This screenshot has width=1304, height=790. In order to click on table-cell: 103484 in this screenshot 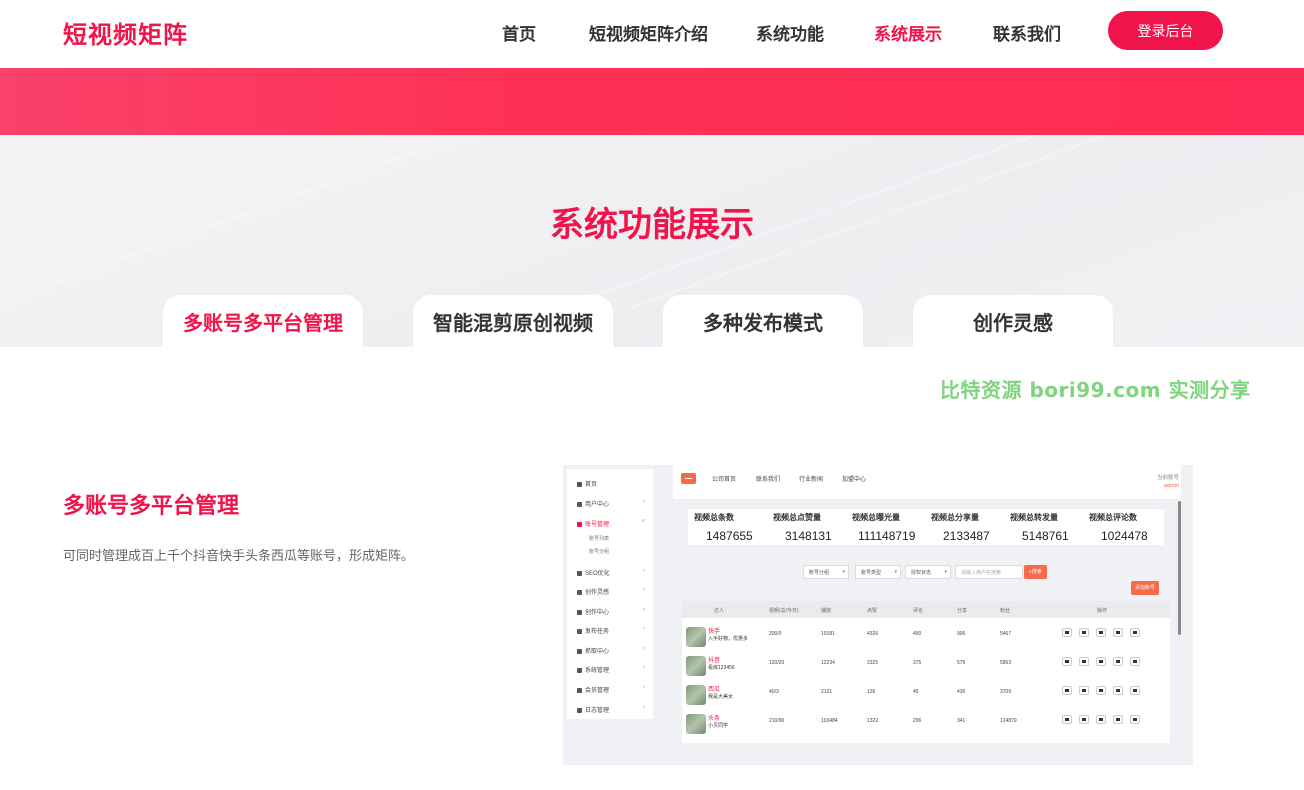, I will do `click(829, 721)`.